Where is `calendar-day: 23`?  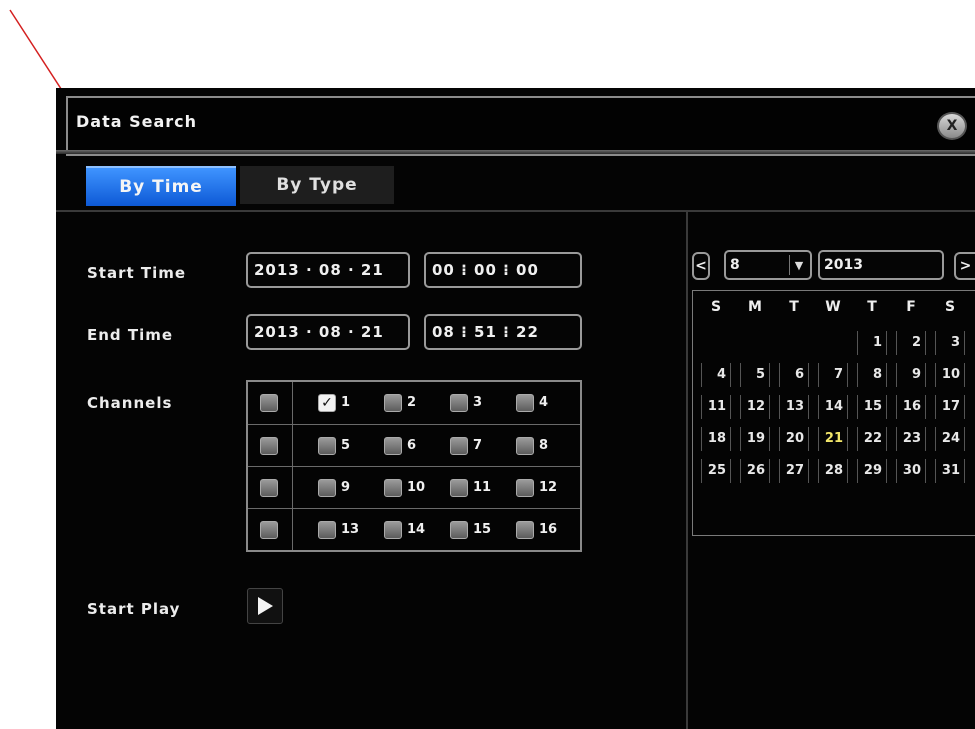
calendar-day: 23 is located at coordinates (911, 439).